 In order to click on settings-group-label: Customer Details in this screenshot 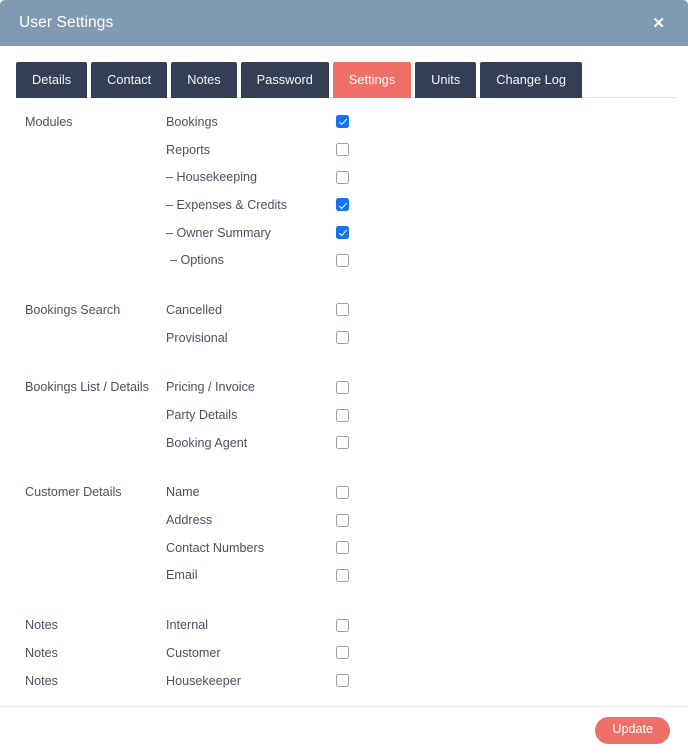, I will do `click(73, 492)`.